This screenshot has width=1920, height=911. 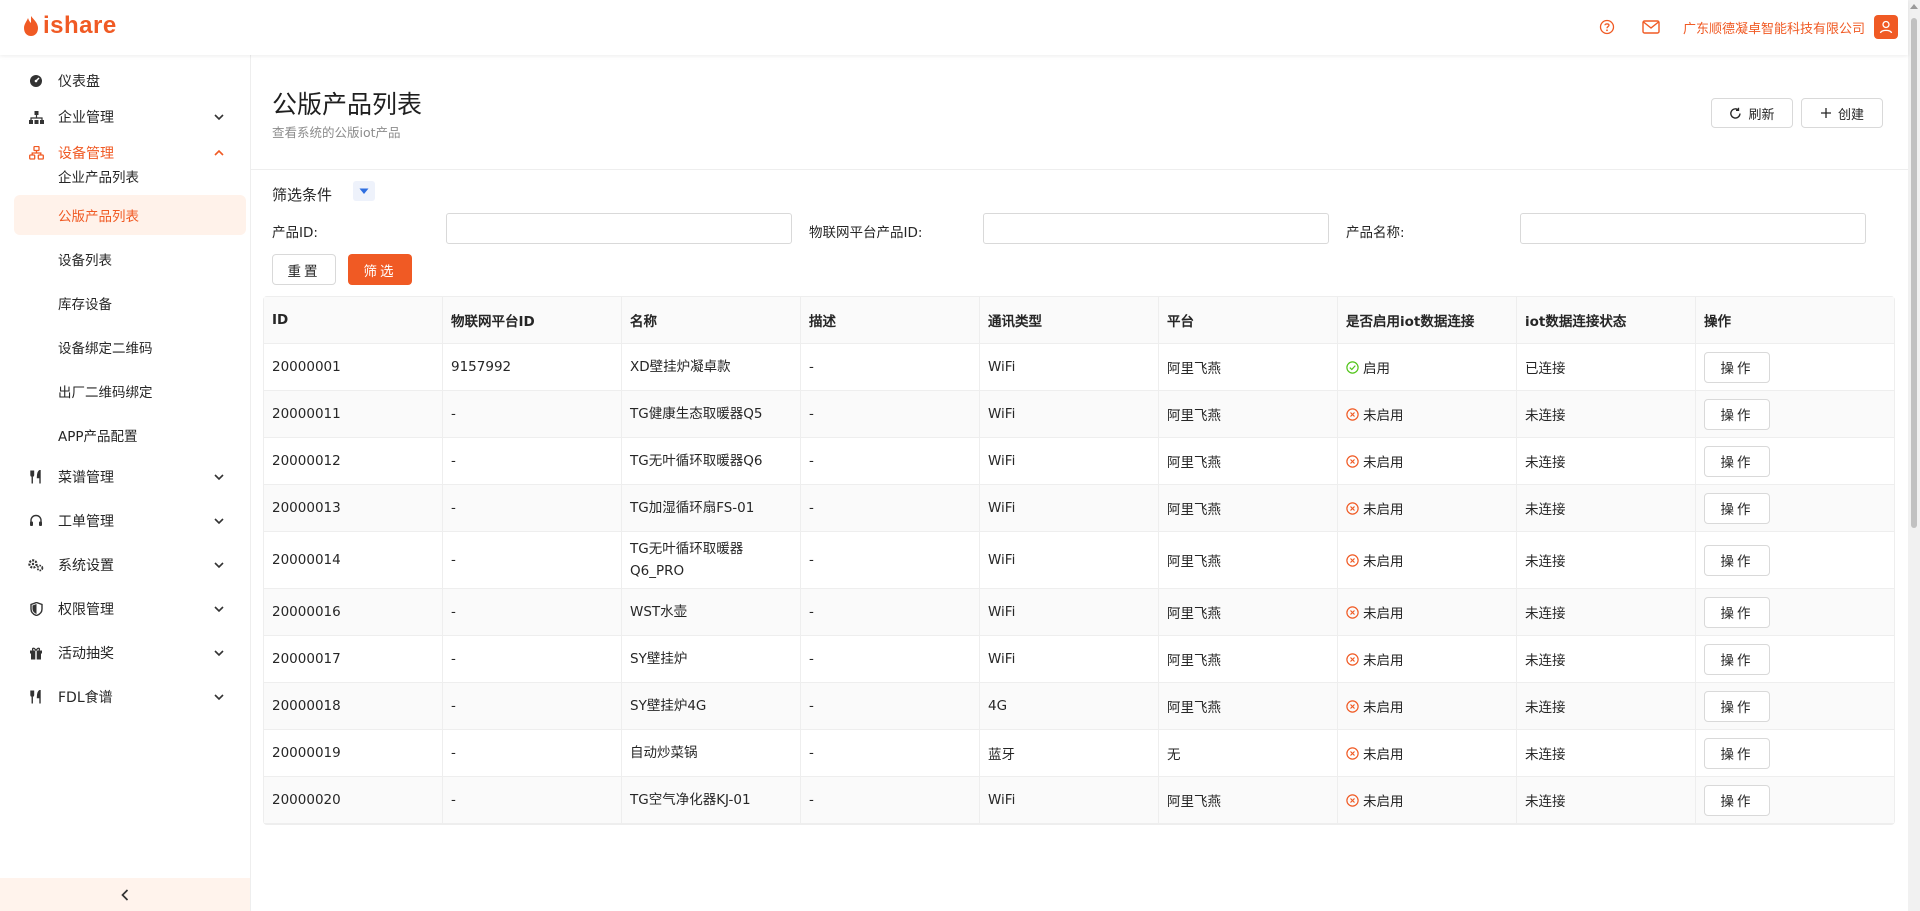 What do you see at coordinates (130, 477) in the screenshot?
I see `sidebar-item-recipes: 菜谱管理` at bounding box center [130, 477].